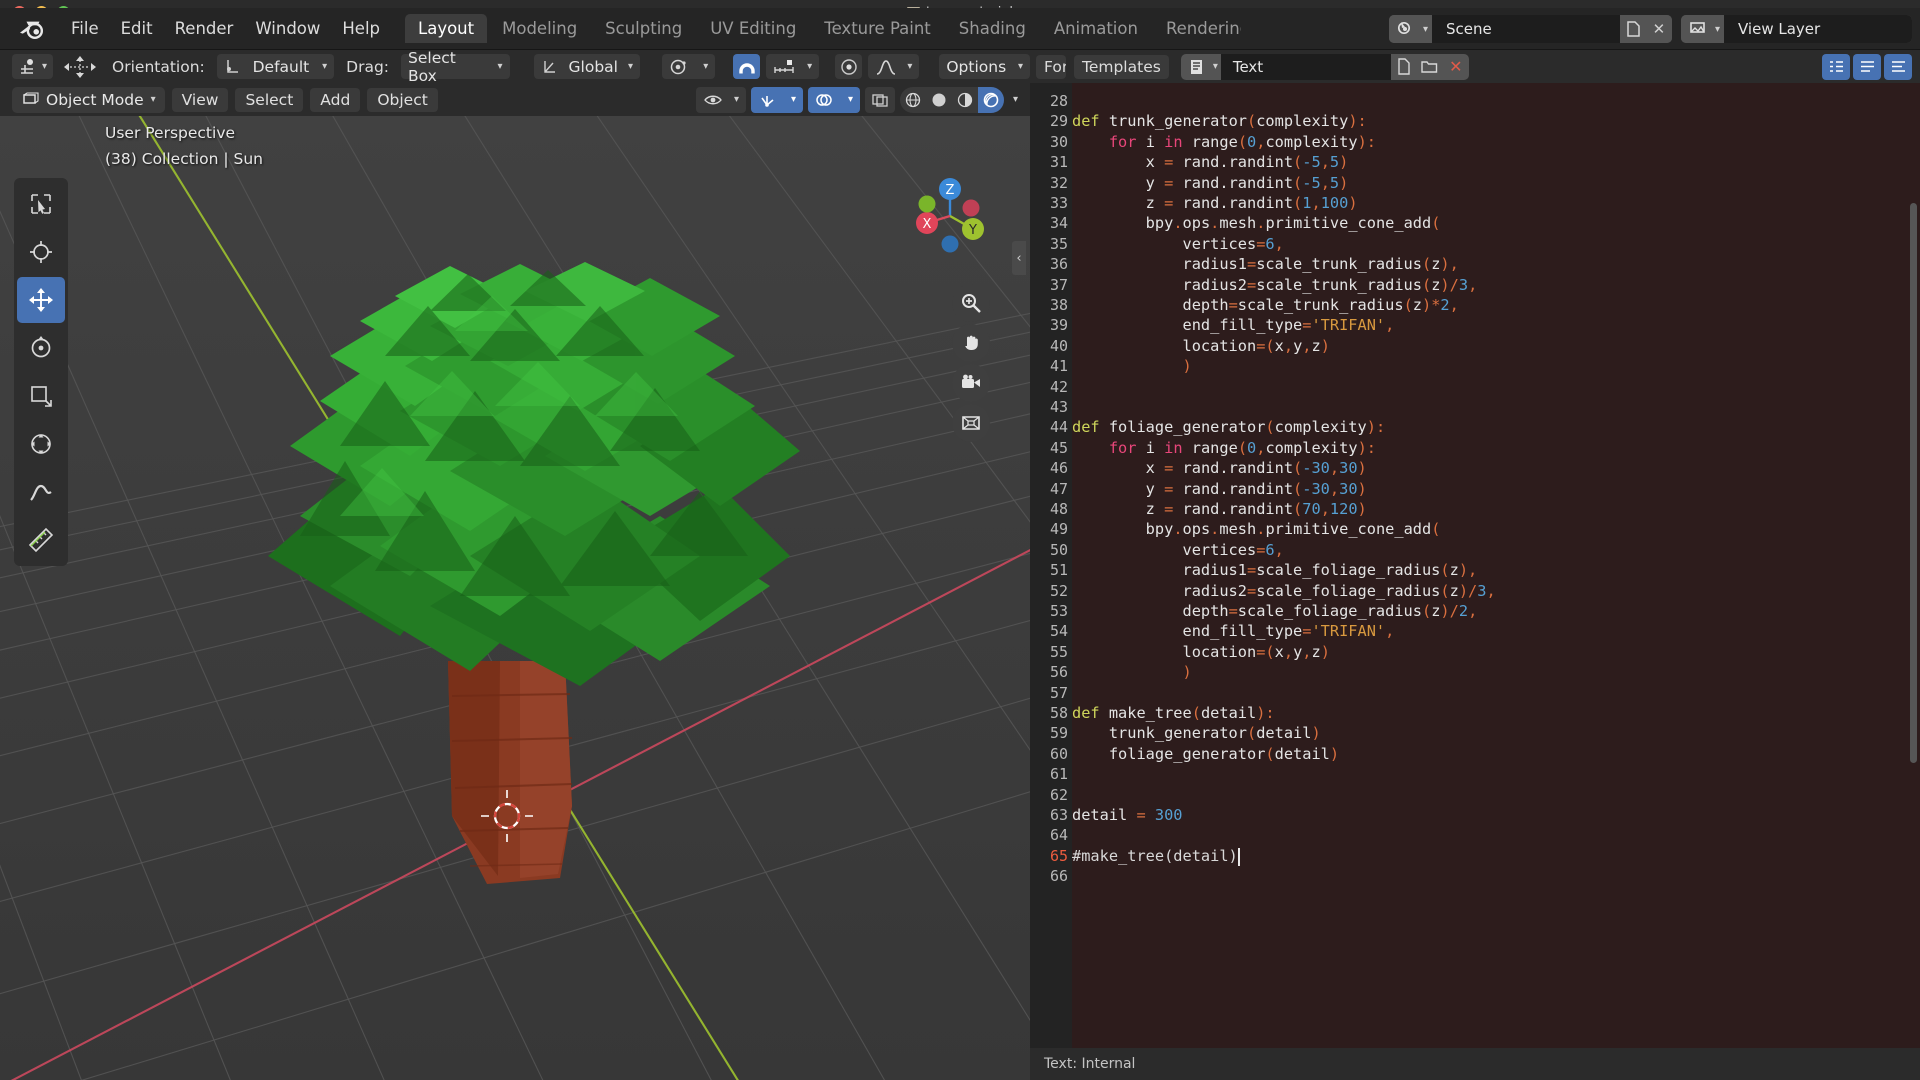 The width and height of the screenshot is (1920, 1080). Describe the element at coordinates (1404, 67) in the screenshot. I see `new-text-icon` at that location.